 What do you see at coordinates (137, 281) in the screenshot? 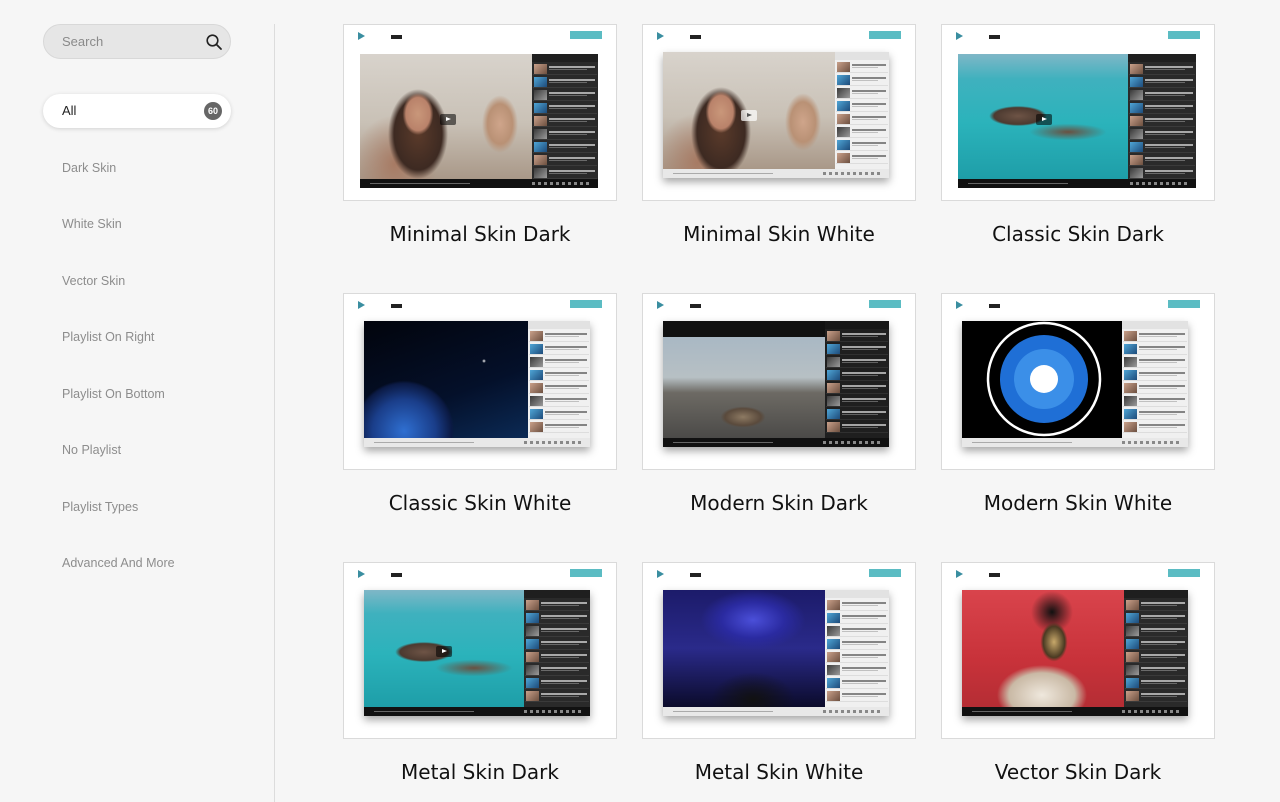
I see `category-vector-skin: Vector Skin` at bounding box center [137, 281].